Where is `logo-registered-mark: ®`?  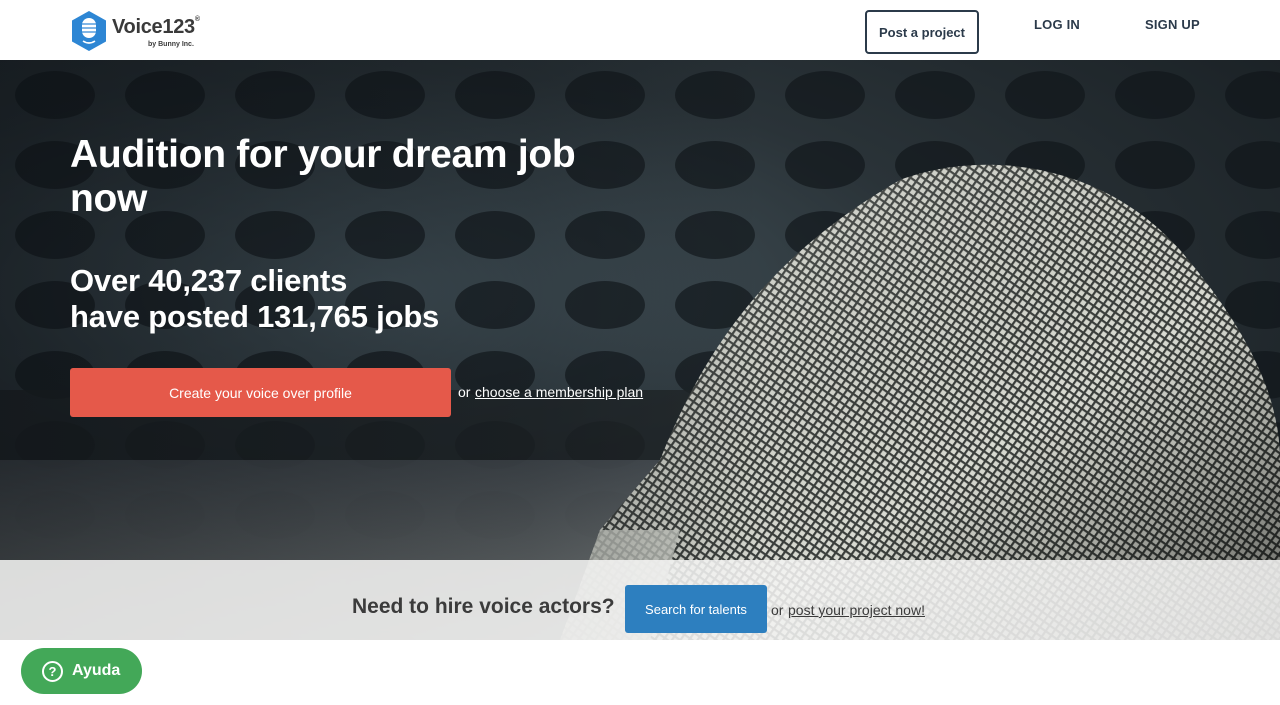 logo-registered-mark: ® is located at coordinates (197, 19).